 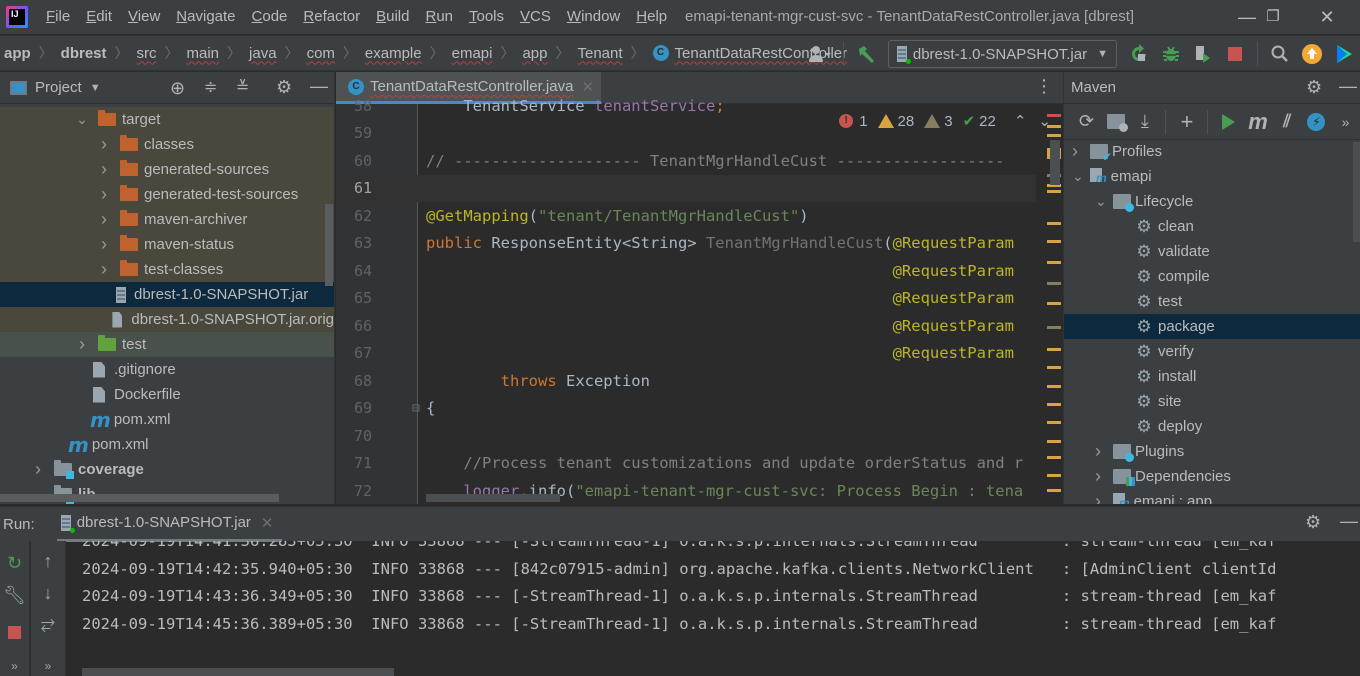 I want to click on more-tools-icon: », so click(x=1345, y=122).